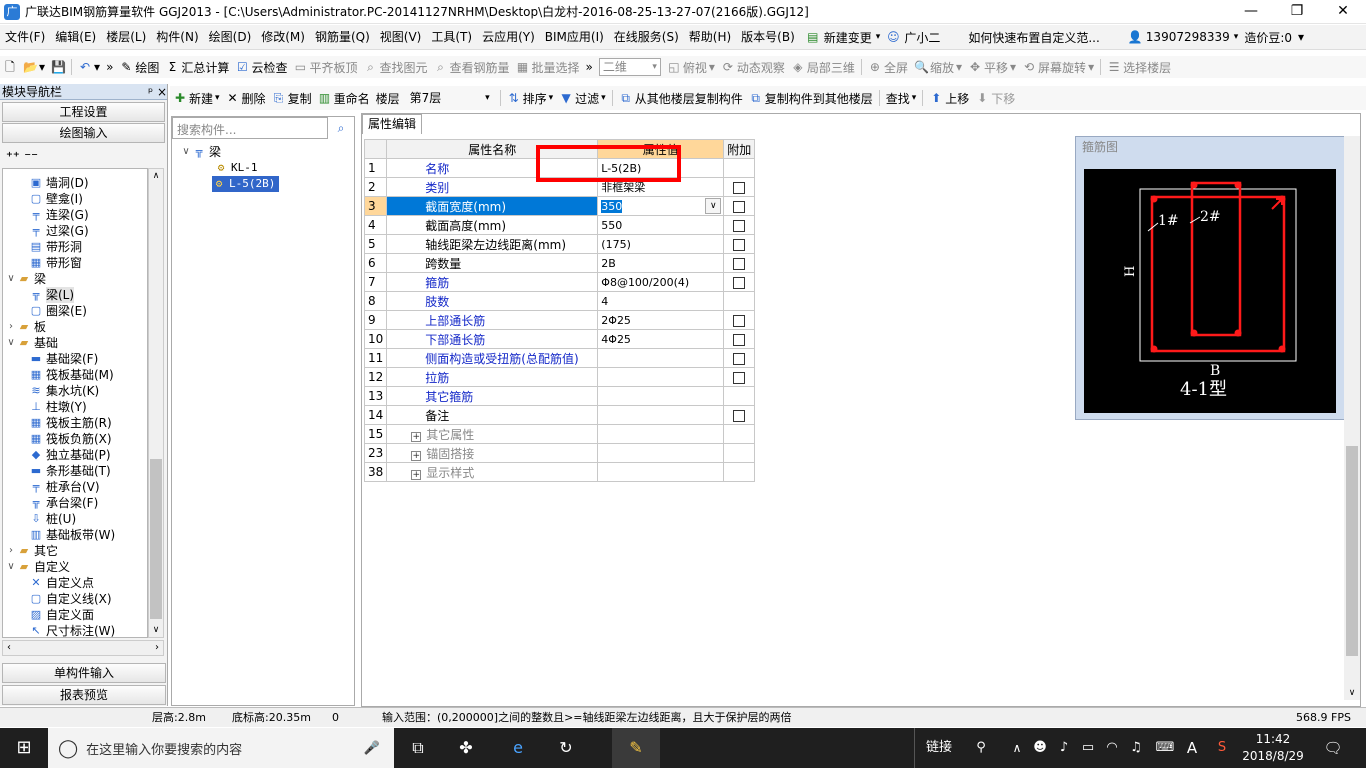 Image resolution: width=1366 pixels, height=768 pixels. I want to click on pan-button: ✥ 平移 ▾, so click(992, 67).